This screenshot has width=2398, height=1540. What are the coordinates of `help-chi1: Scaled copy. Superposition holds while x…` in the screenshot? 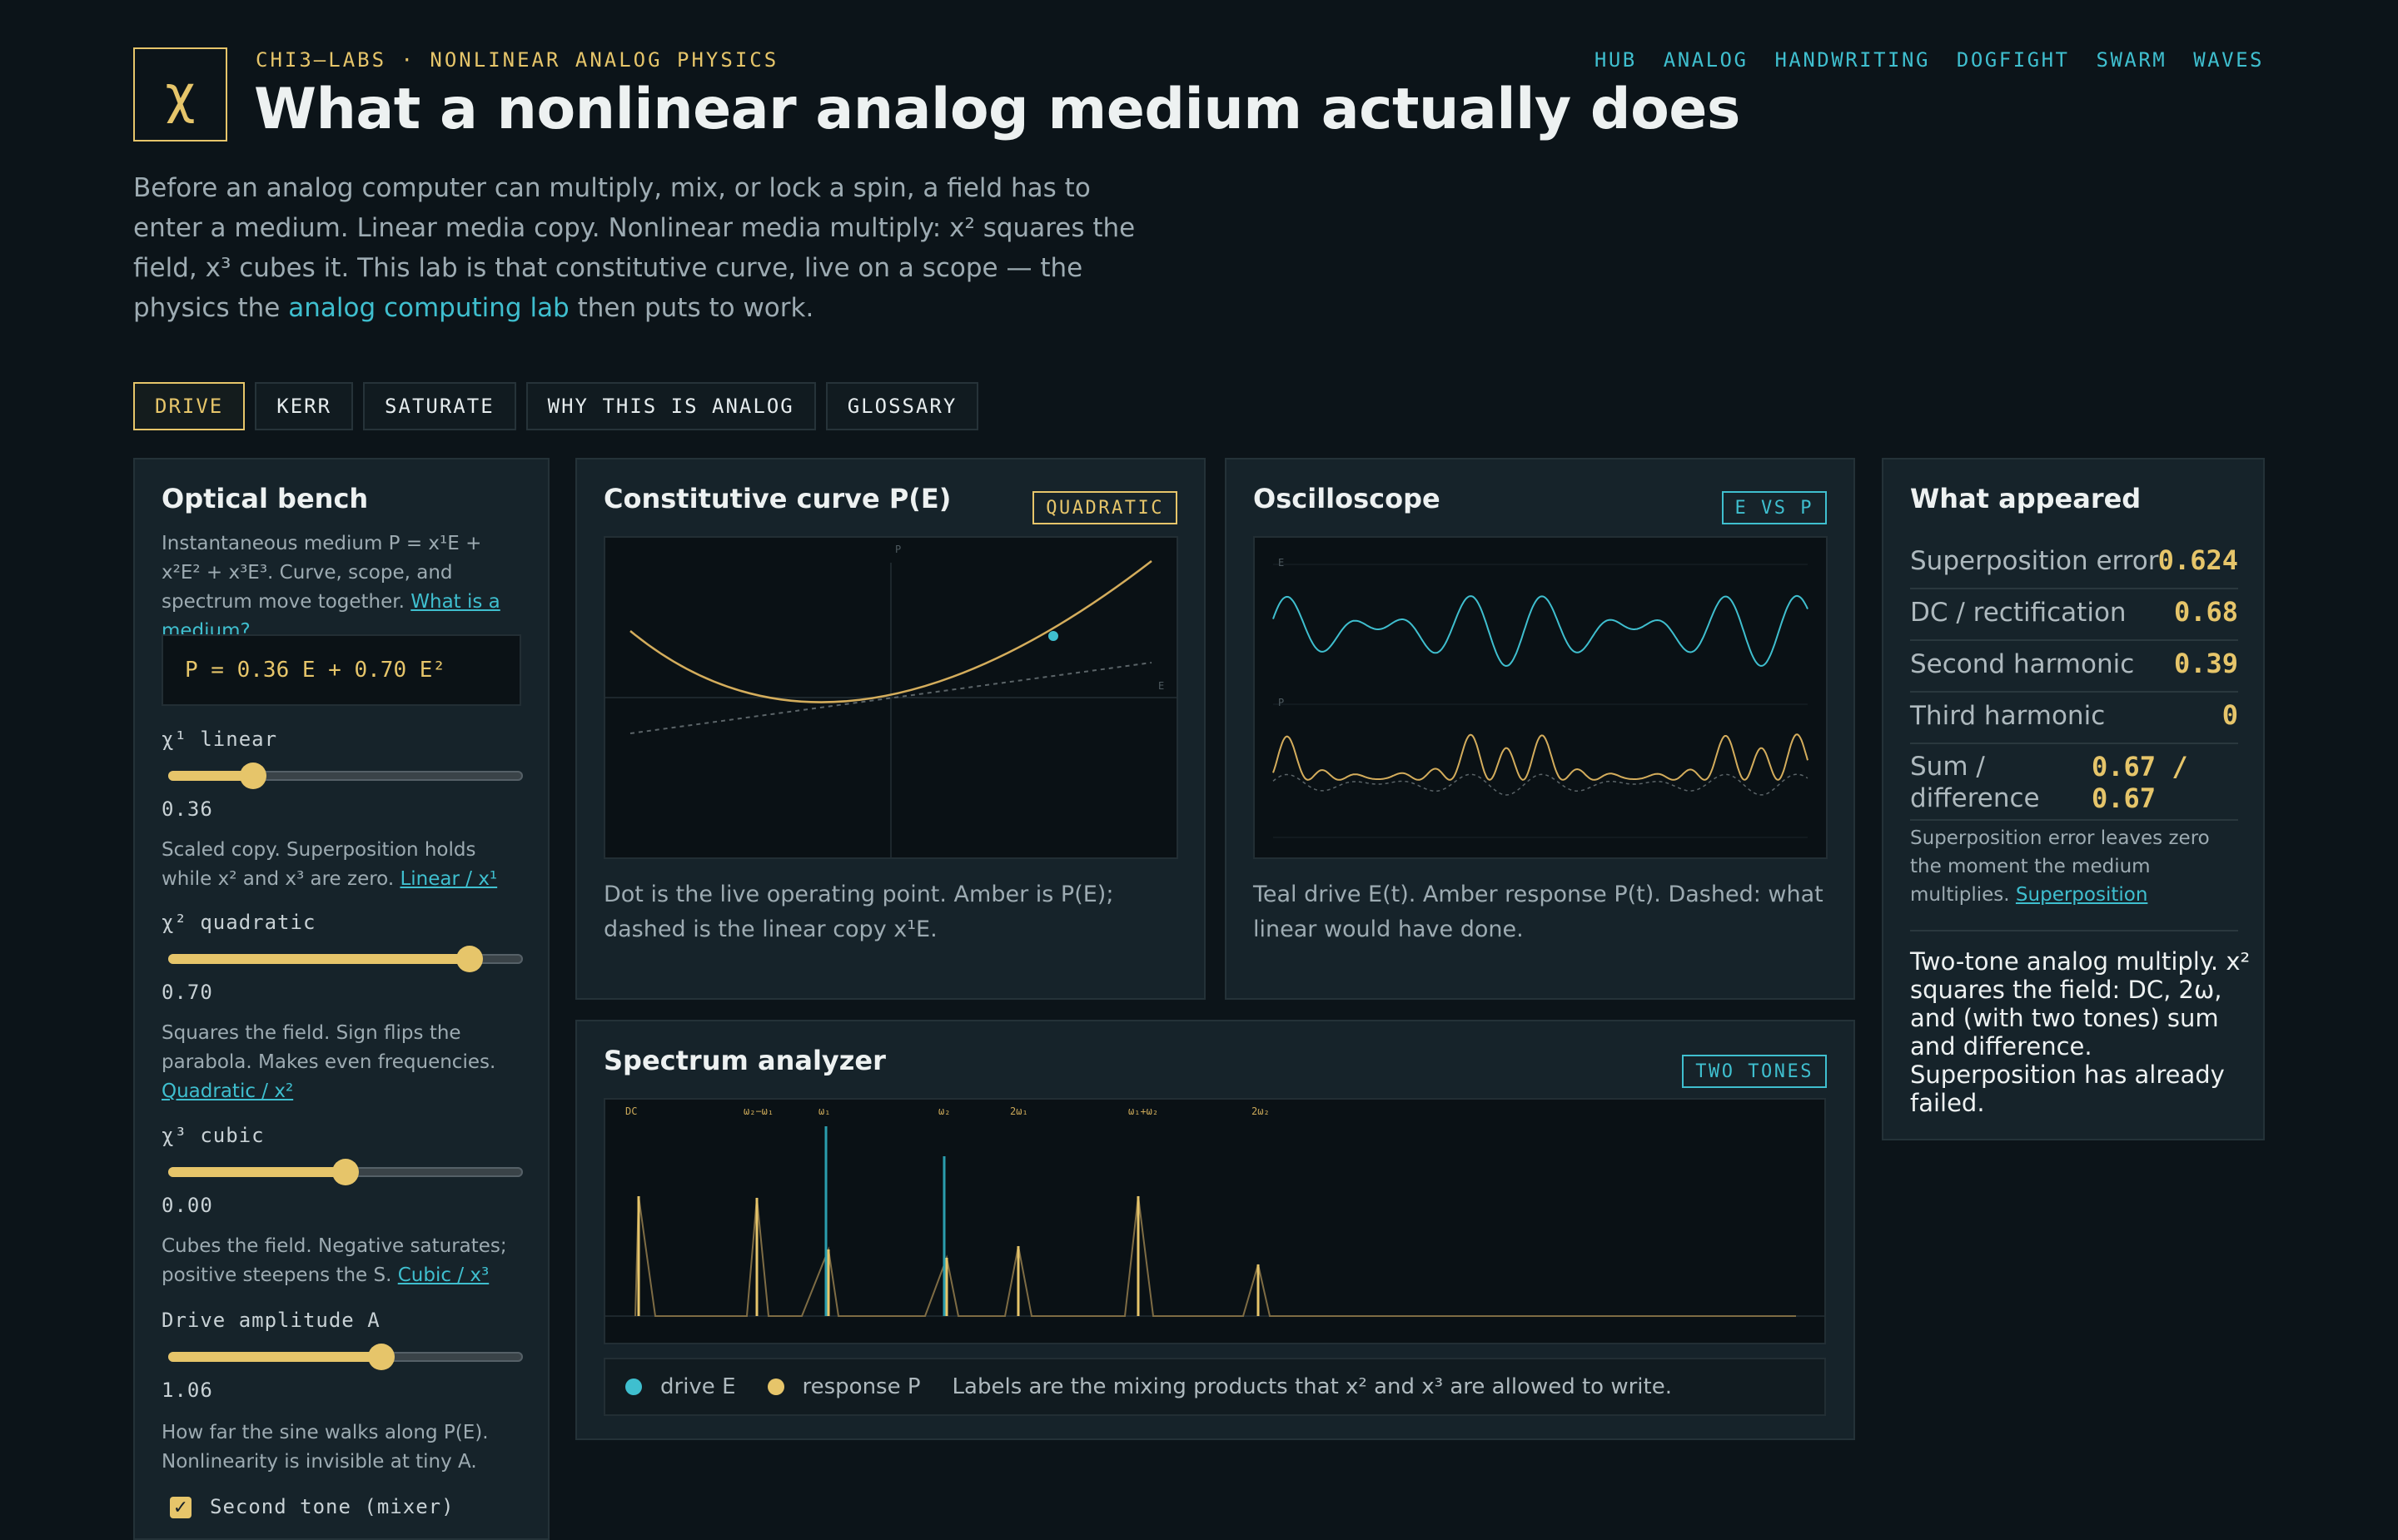 It's located at (345, 865).